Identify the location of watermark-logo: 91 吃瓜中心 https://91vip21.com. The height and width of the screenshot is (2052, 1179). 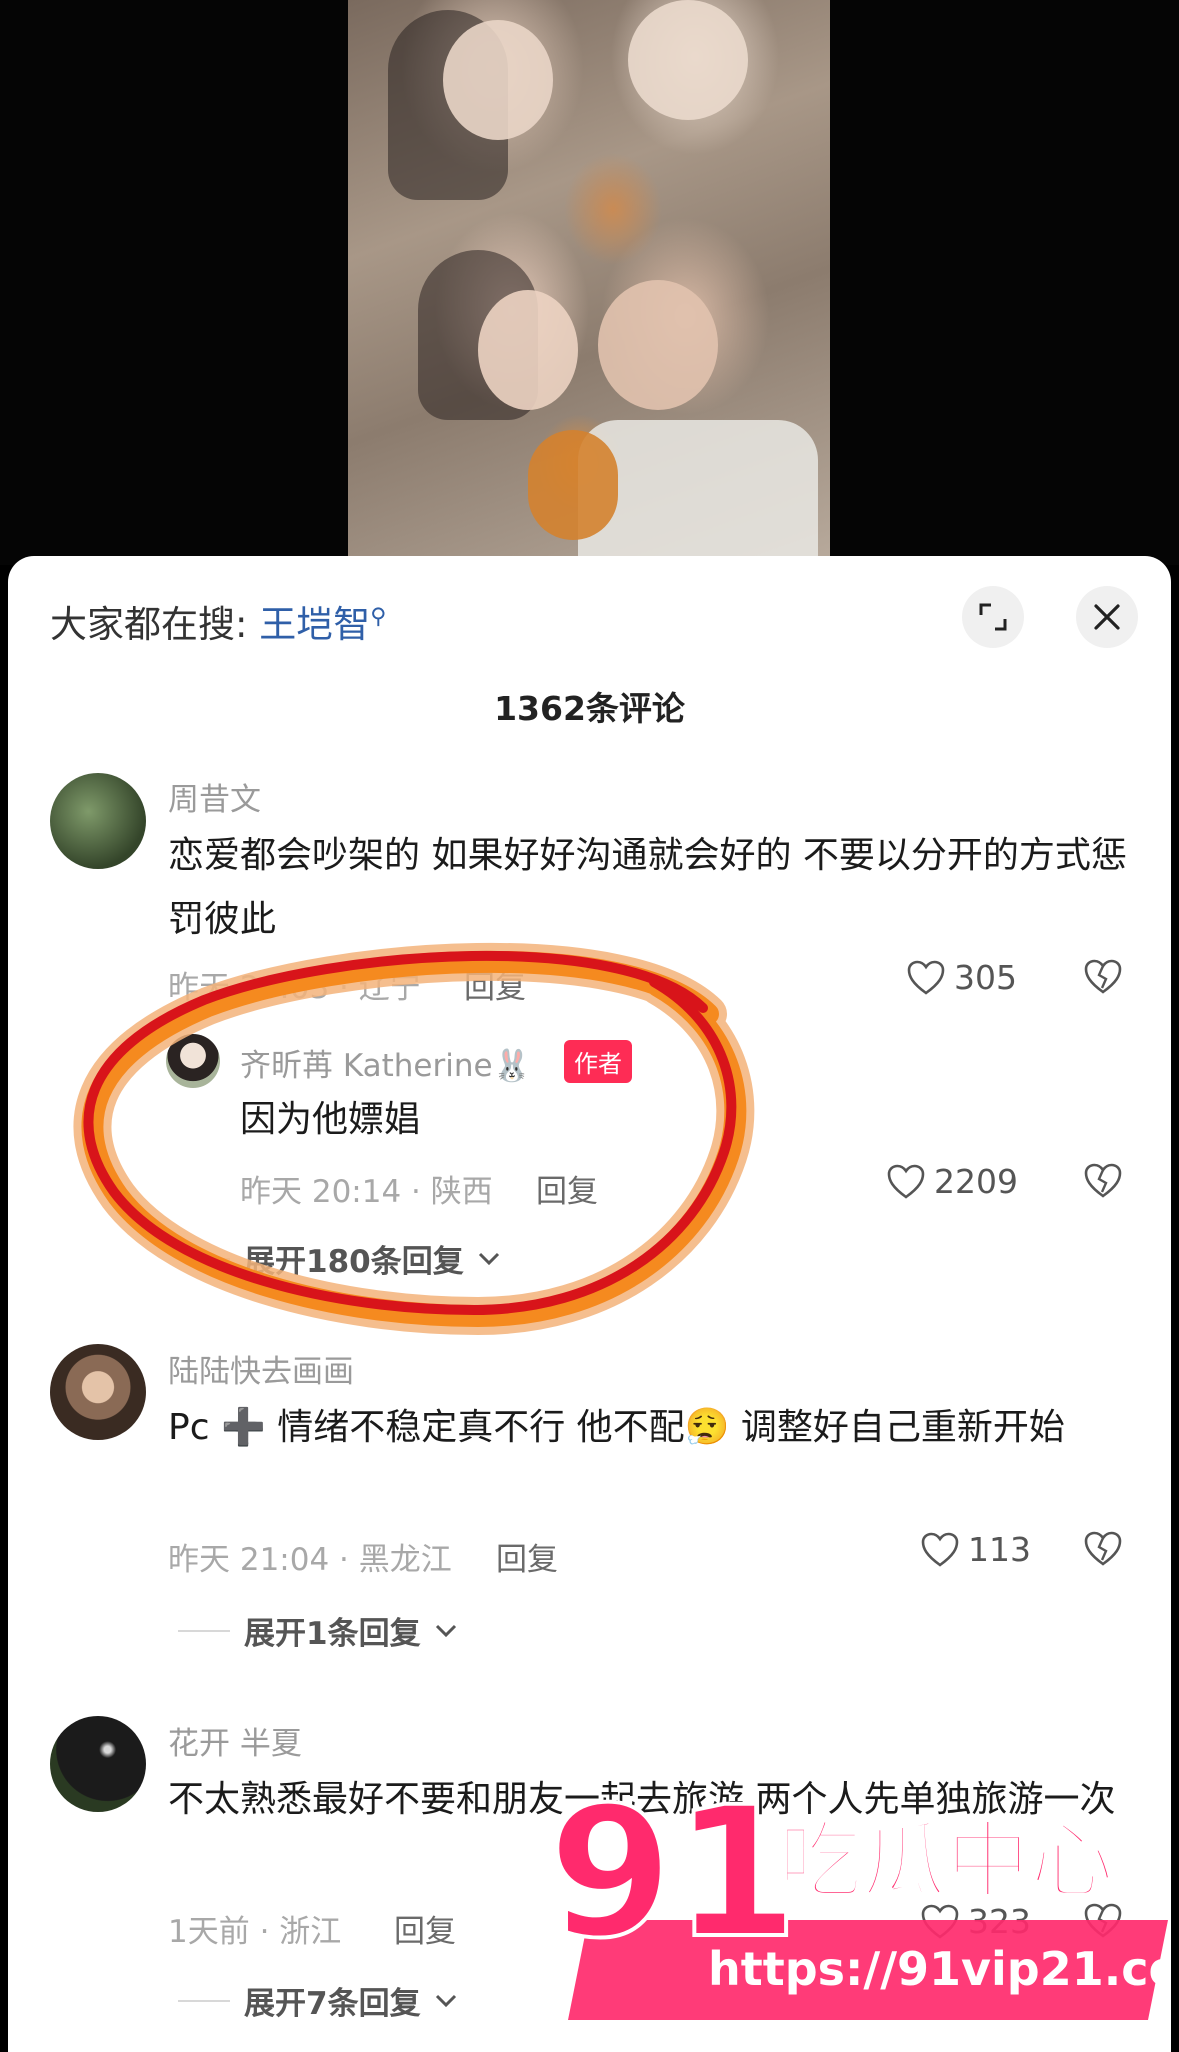
(858, 1895).